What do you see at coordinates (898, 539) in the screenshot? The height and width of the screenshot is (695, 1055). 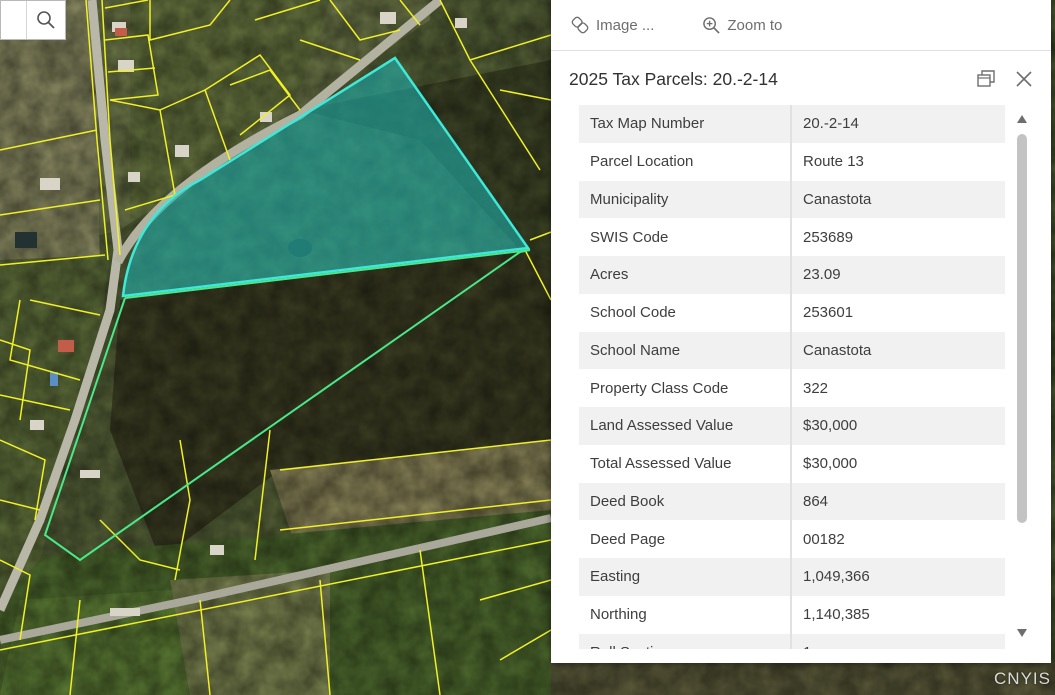 I see `field-value: 00182` at bounding box center [898, 539].